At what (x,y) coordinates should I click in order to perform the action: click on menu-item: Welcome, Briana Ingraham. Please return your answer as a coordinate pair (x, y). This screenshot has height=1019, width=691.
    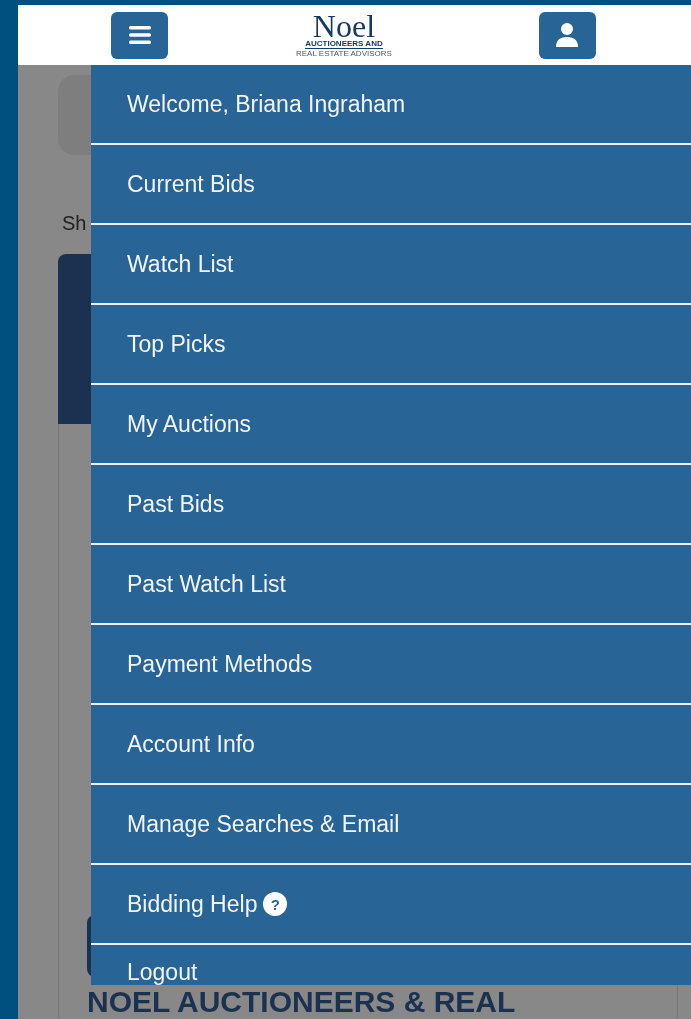
    Looking at the image, I should click on (391, 105).